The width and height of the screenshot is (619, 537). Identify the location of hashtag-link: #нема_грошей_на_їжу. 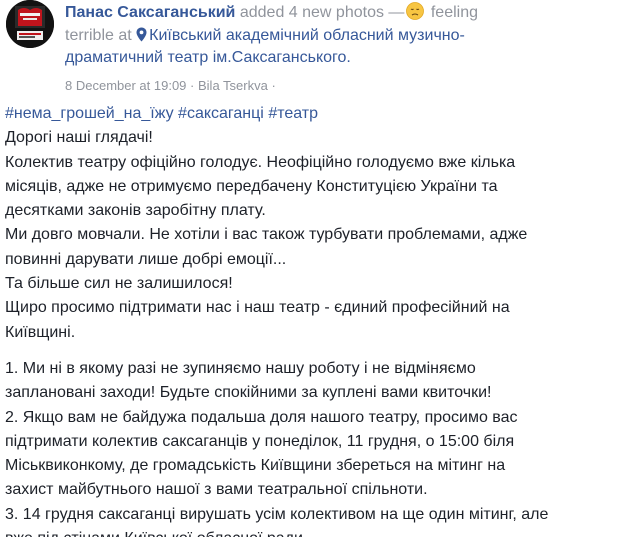
(89, 113).